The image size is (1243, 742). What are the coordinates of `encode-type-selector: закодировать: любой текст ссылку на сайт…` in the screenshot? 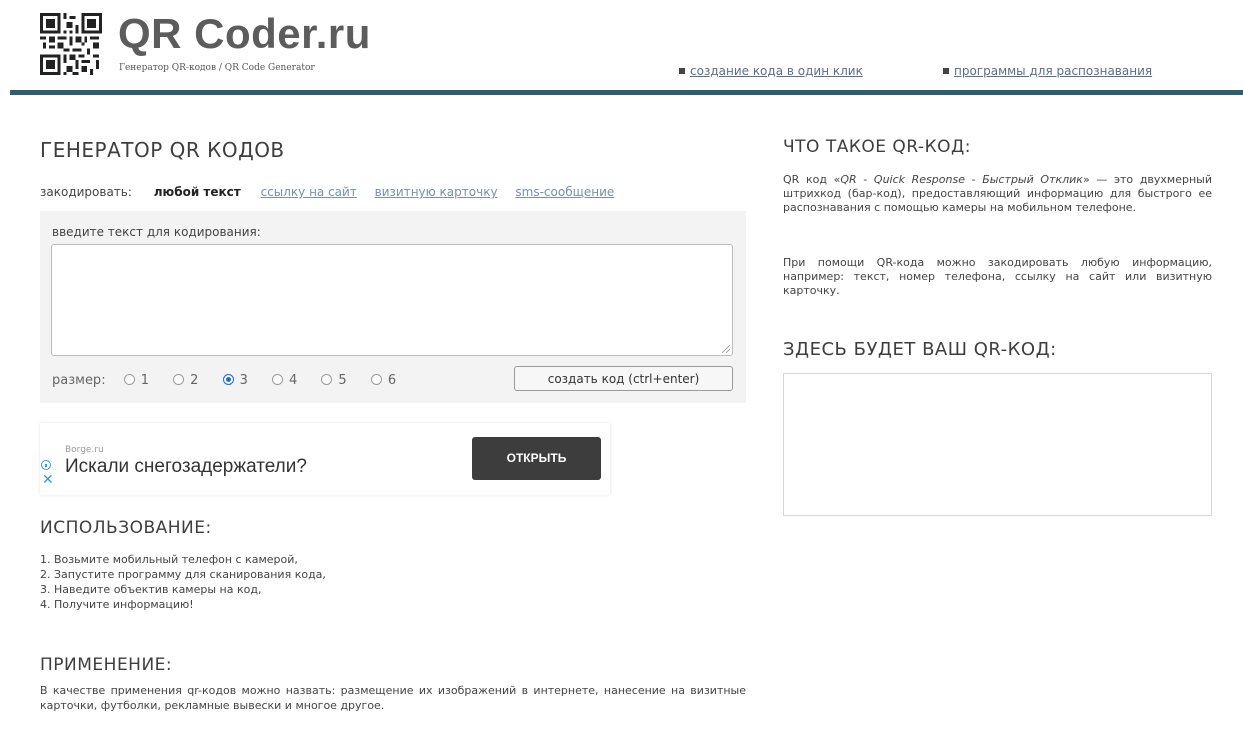 It's located at (334, 192).